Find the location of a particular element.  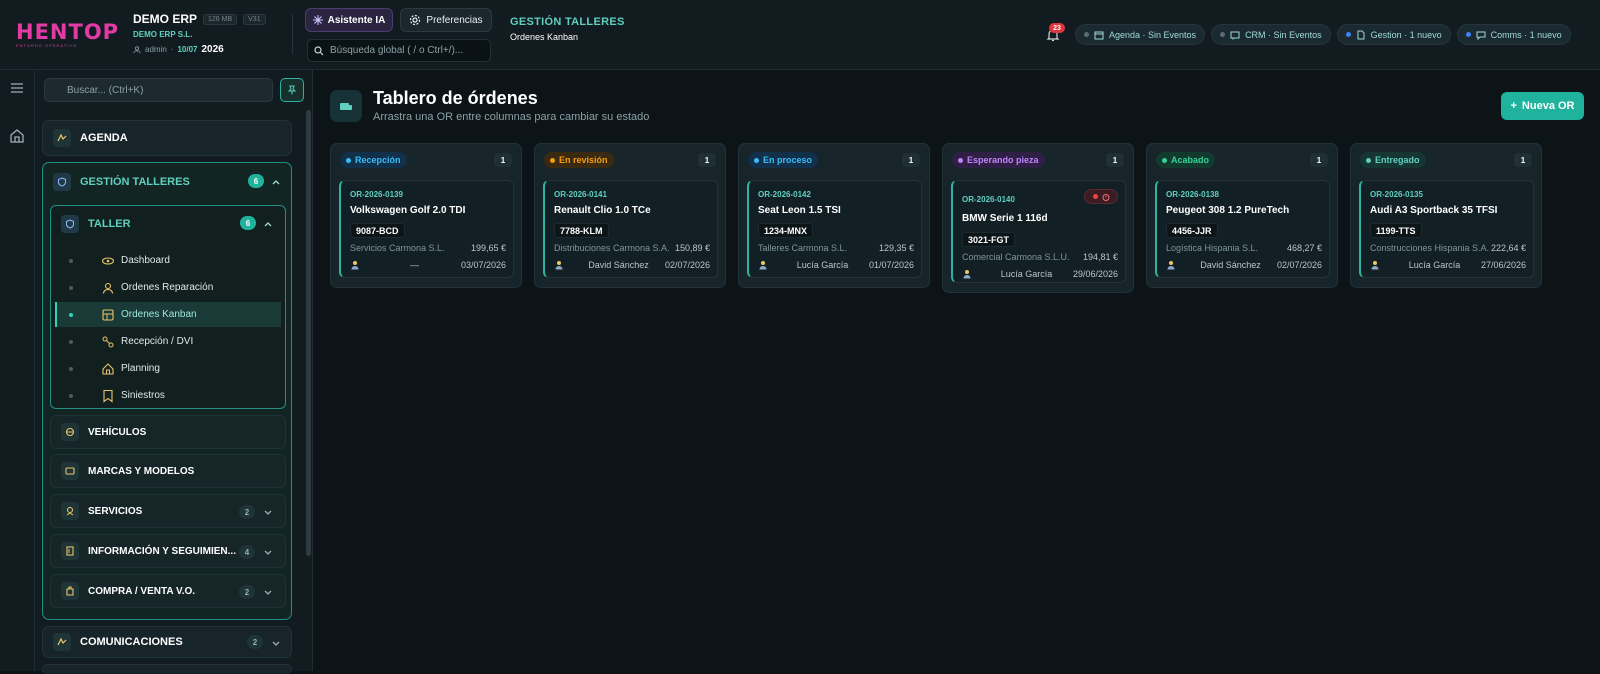

vehicle-model: Renault Clio 1.0 TCe is located at coordinates (602, 210).